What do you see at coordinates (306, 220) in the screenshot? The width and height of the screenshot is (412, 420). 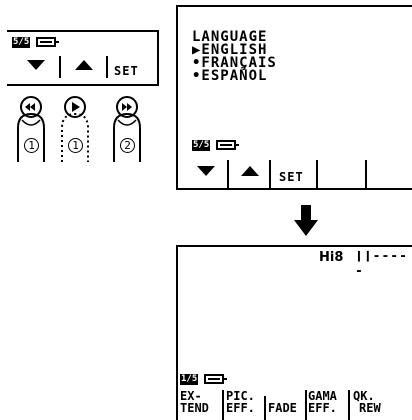 I see `arrow-down-icon` at bounding box center [306, 220].